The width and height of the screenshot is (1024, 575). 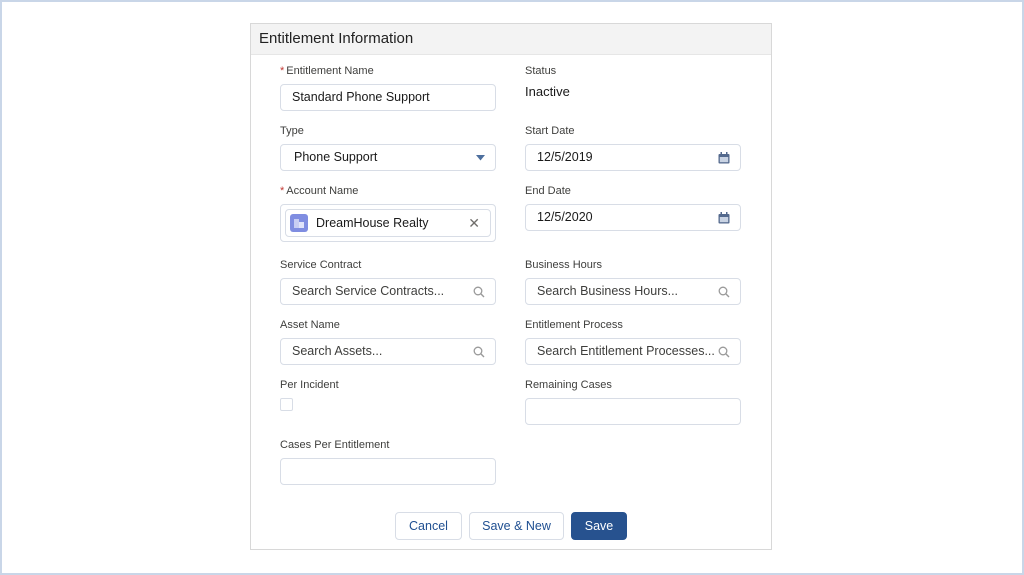 I want to click on per-incident-field: Per Incident, so click(x=388, y=394).